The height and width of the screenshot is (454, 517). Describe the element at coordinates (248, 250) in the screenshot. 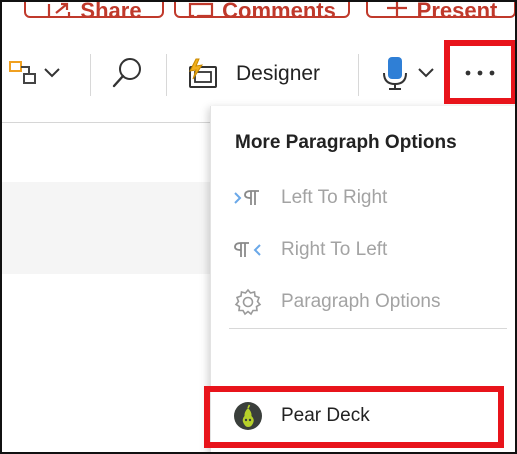

I see `rtl-icon` at that location.